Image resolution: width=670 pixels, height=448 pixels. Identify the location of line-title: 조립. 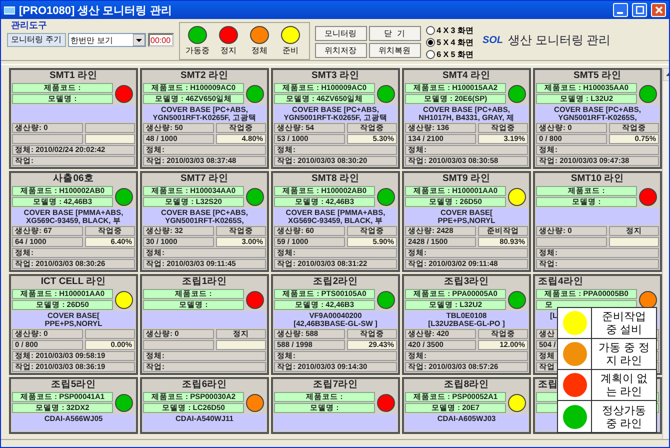
(548, 385).